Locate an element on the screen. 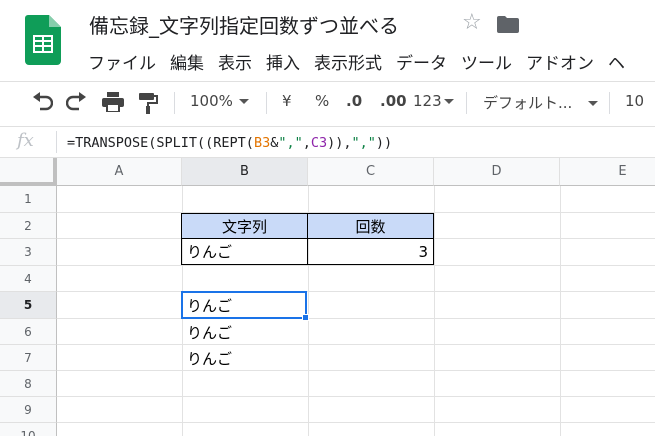 This screenshot has width=655, height=436. row-header-5: 5 is located at coordinates (28, 305).